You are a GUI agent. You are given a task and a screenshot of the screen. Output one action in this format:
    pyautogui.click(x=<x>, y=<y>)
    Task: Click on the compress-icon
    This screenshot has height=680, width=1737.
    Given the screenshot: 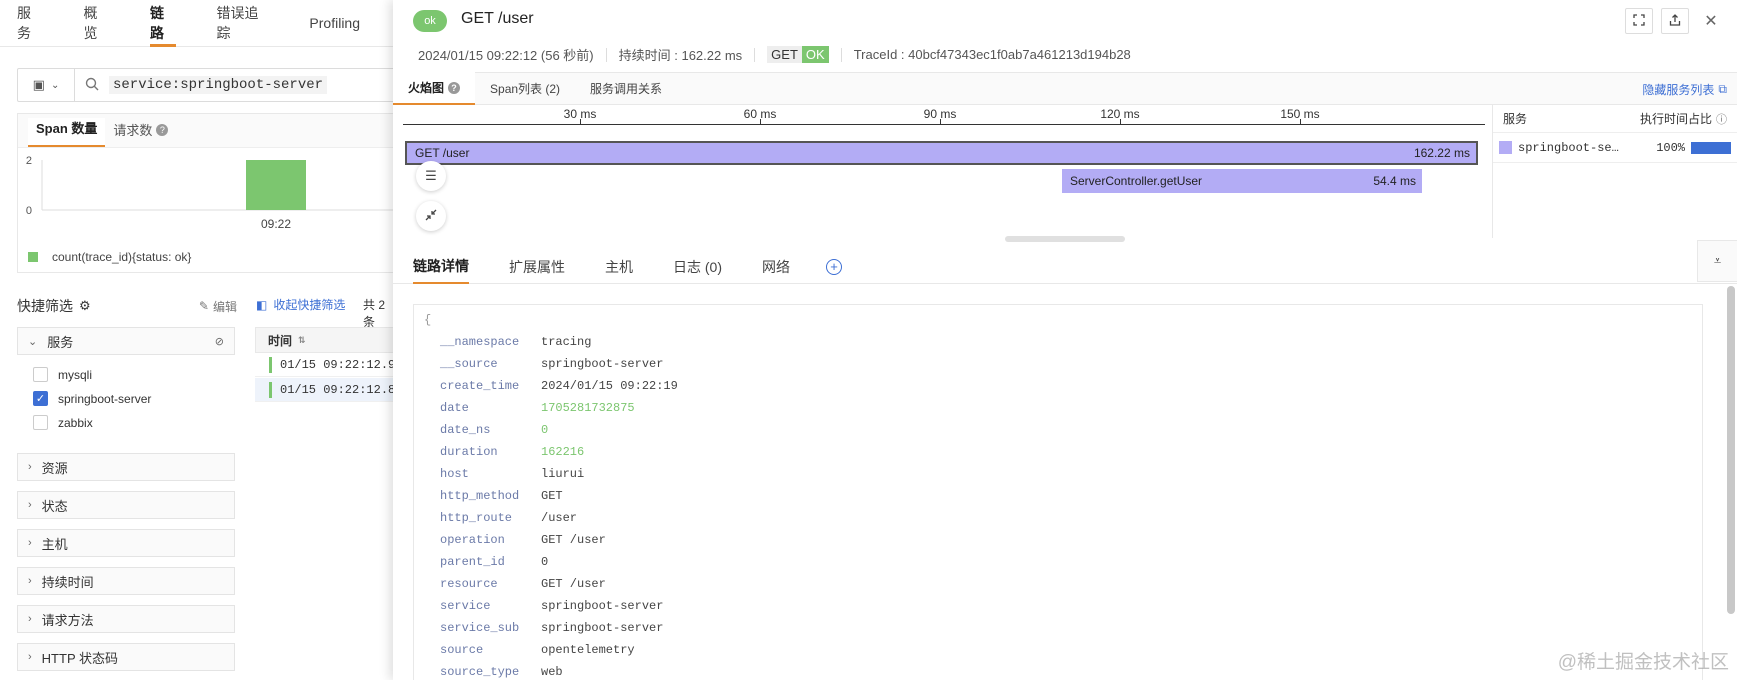 What is the action you would take?
    pyautogui.click(x=431, y=216)
    